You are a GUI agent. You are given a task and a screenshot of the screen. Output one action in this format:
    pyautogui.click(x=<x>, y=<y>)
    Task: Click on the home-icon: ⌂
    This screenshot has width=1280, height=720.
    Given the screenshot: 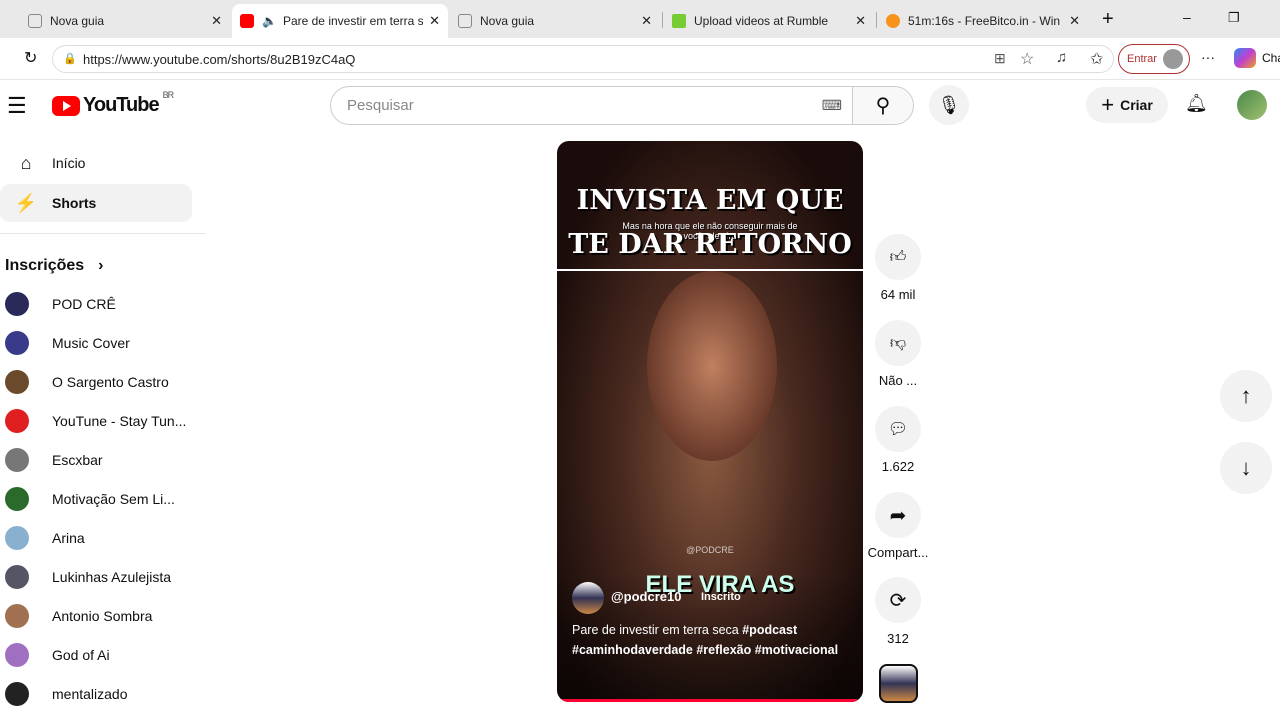 What is the action you would take?
    pyautogui.click(x=26, y=162)
    